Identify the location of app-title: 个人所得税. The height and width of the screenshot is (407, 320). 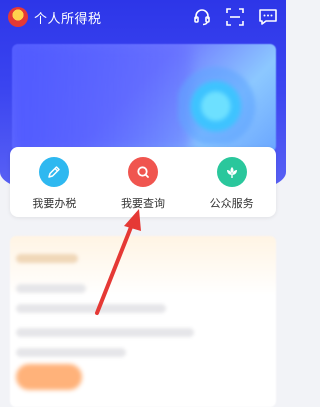
(68, 19).